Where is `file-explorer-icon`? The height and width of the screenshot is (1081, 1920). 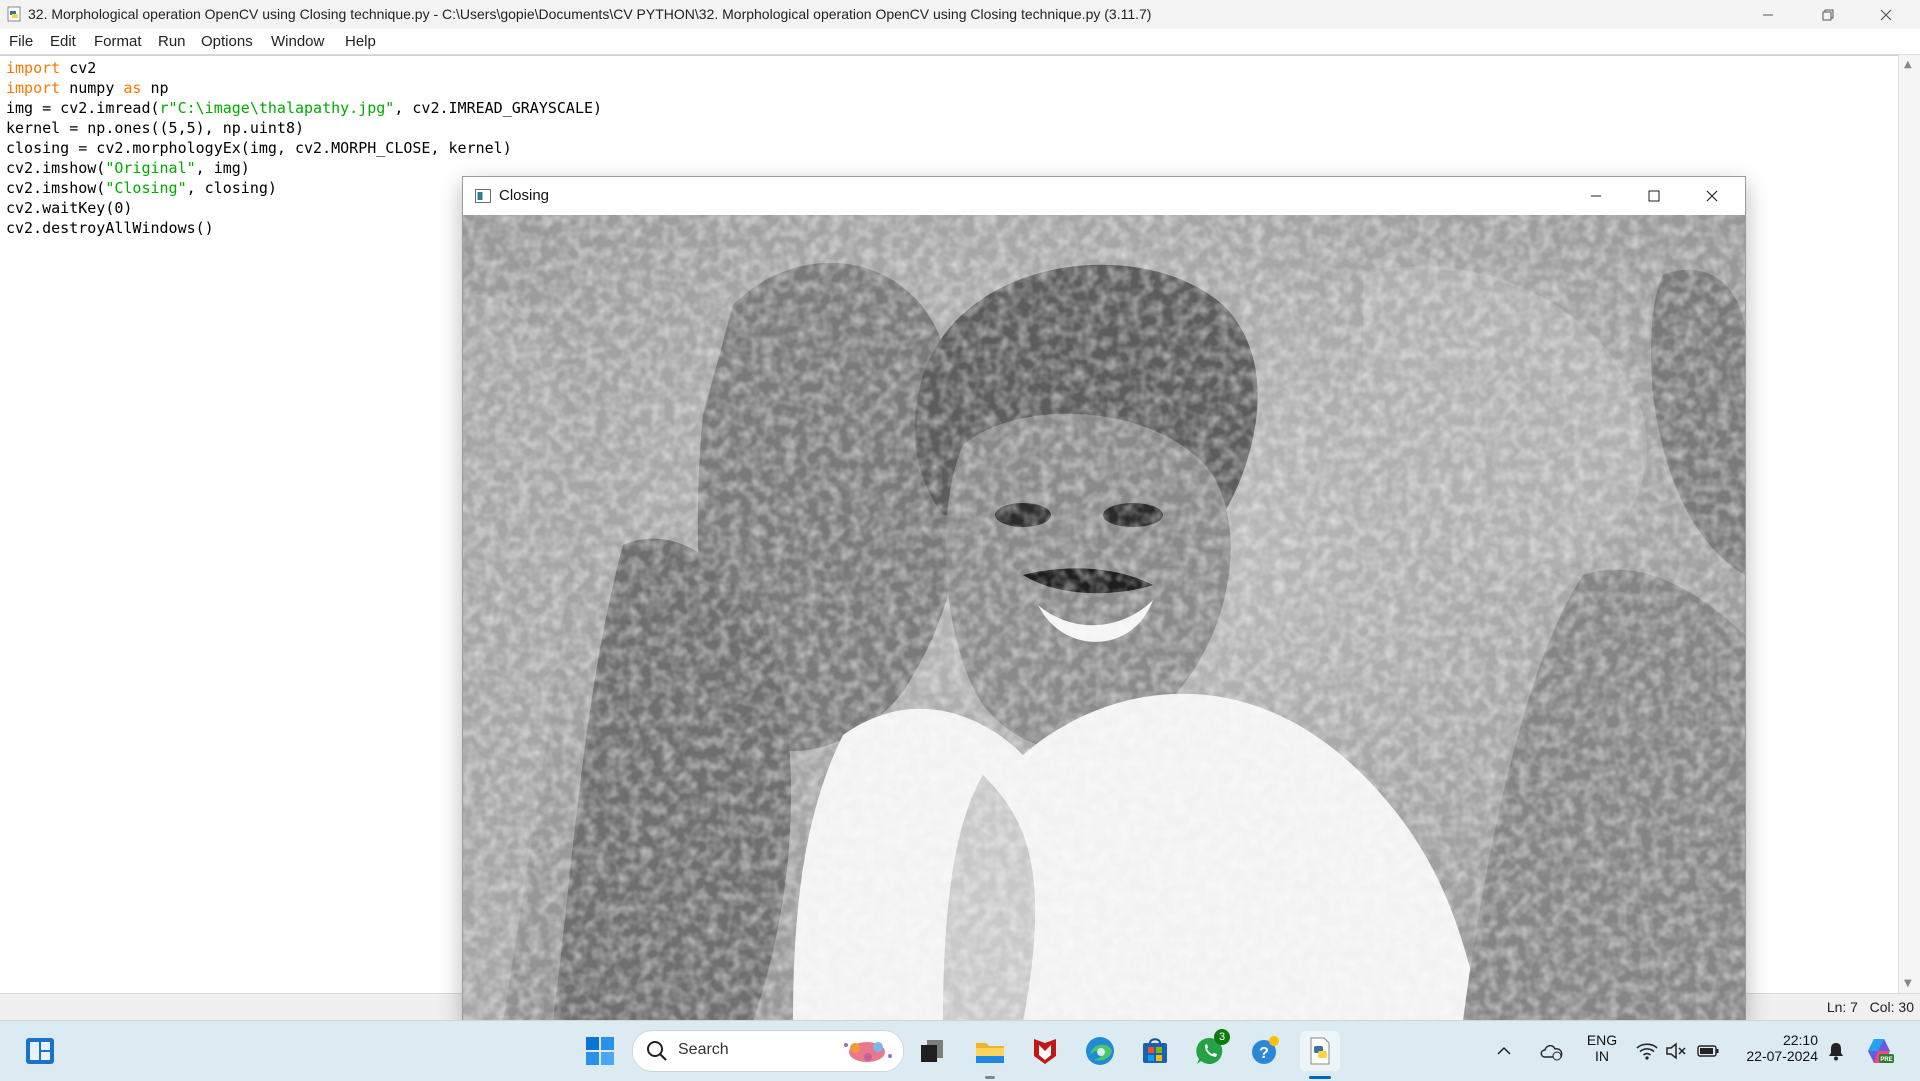
file-explorer-icon is located at coordinates (990, 1053).